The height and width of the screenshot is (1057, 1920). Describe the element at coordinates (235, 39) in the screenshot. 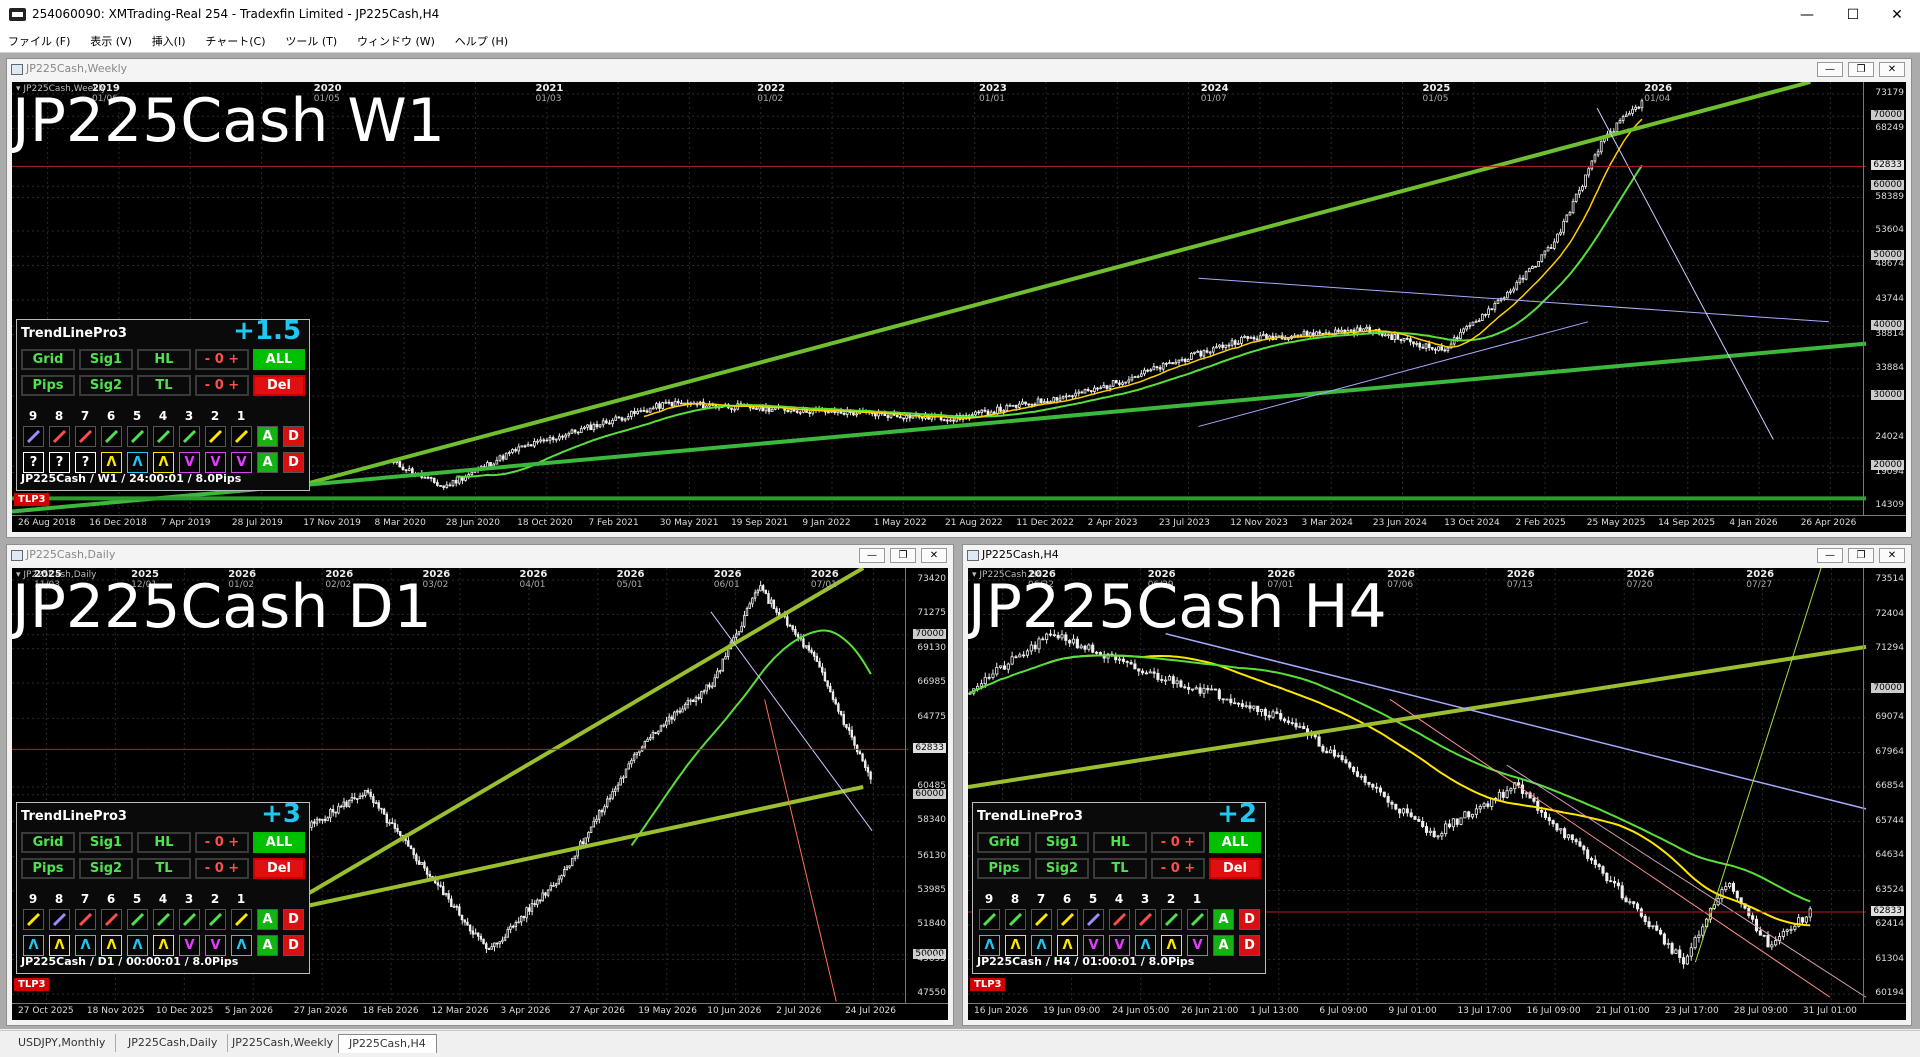

I see `menu-chart: チャート(C)` at that location.